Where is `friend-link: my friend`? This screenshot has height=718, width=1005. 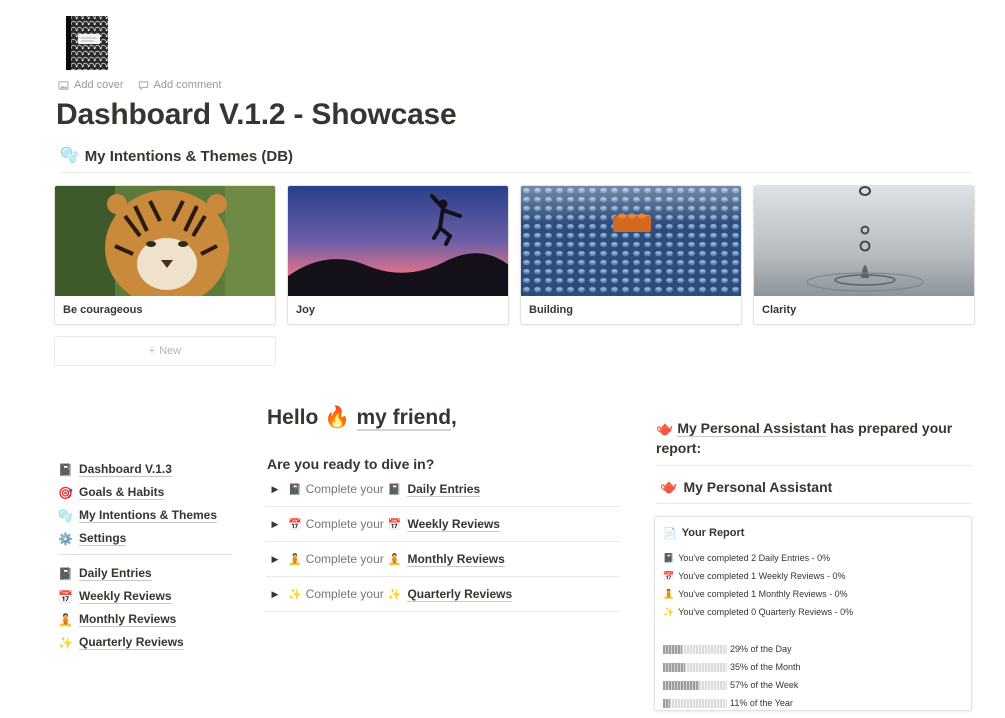
friend-link: my friend is located at coordinates (404, 418).